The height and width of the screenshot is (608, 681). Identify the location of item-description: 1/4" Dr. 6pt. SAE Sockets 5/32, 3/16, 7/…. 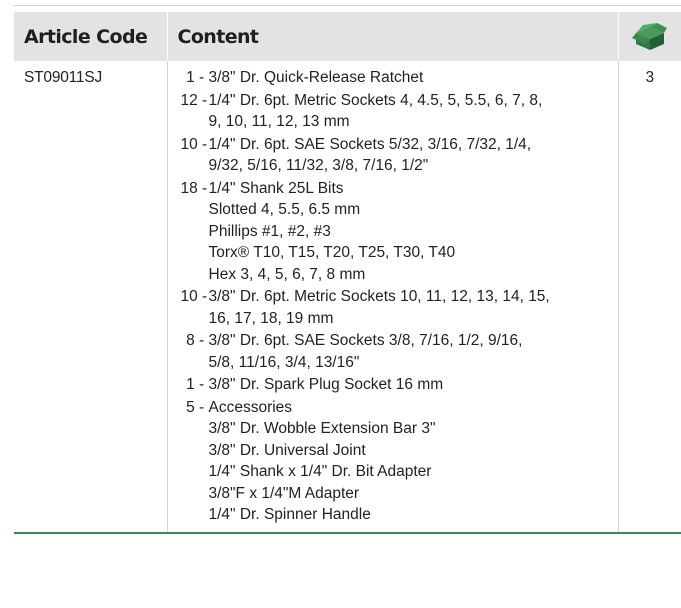
(370, 155).